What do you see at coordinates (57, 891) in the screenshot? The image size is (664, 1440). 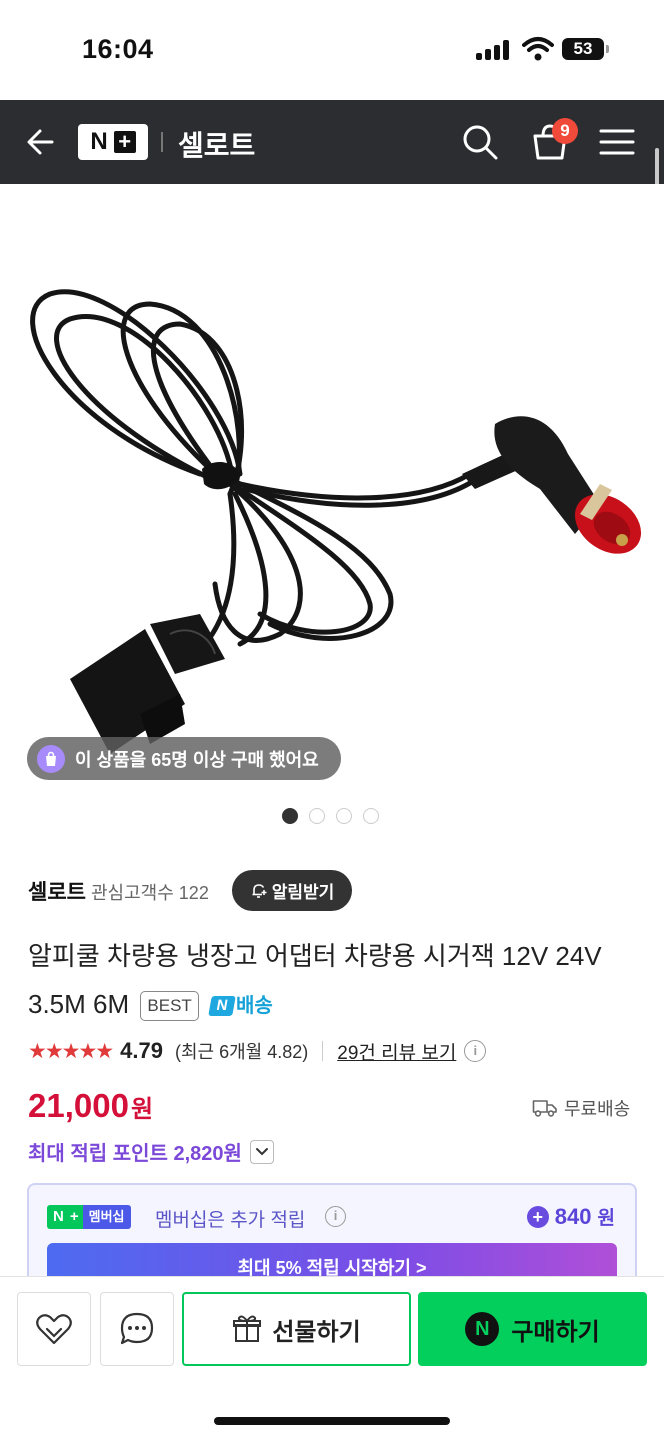 I see `store-name-link: 셀로트` at bounding box center [57, 891].